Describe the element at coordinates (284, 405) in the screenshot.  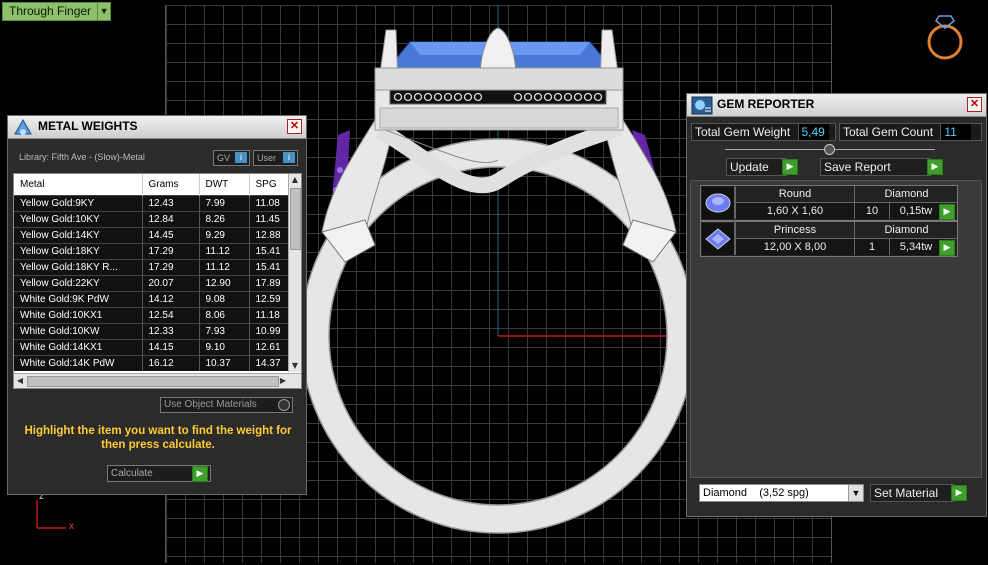
I see `radio-icon` at that location.